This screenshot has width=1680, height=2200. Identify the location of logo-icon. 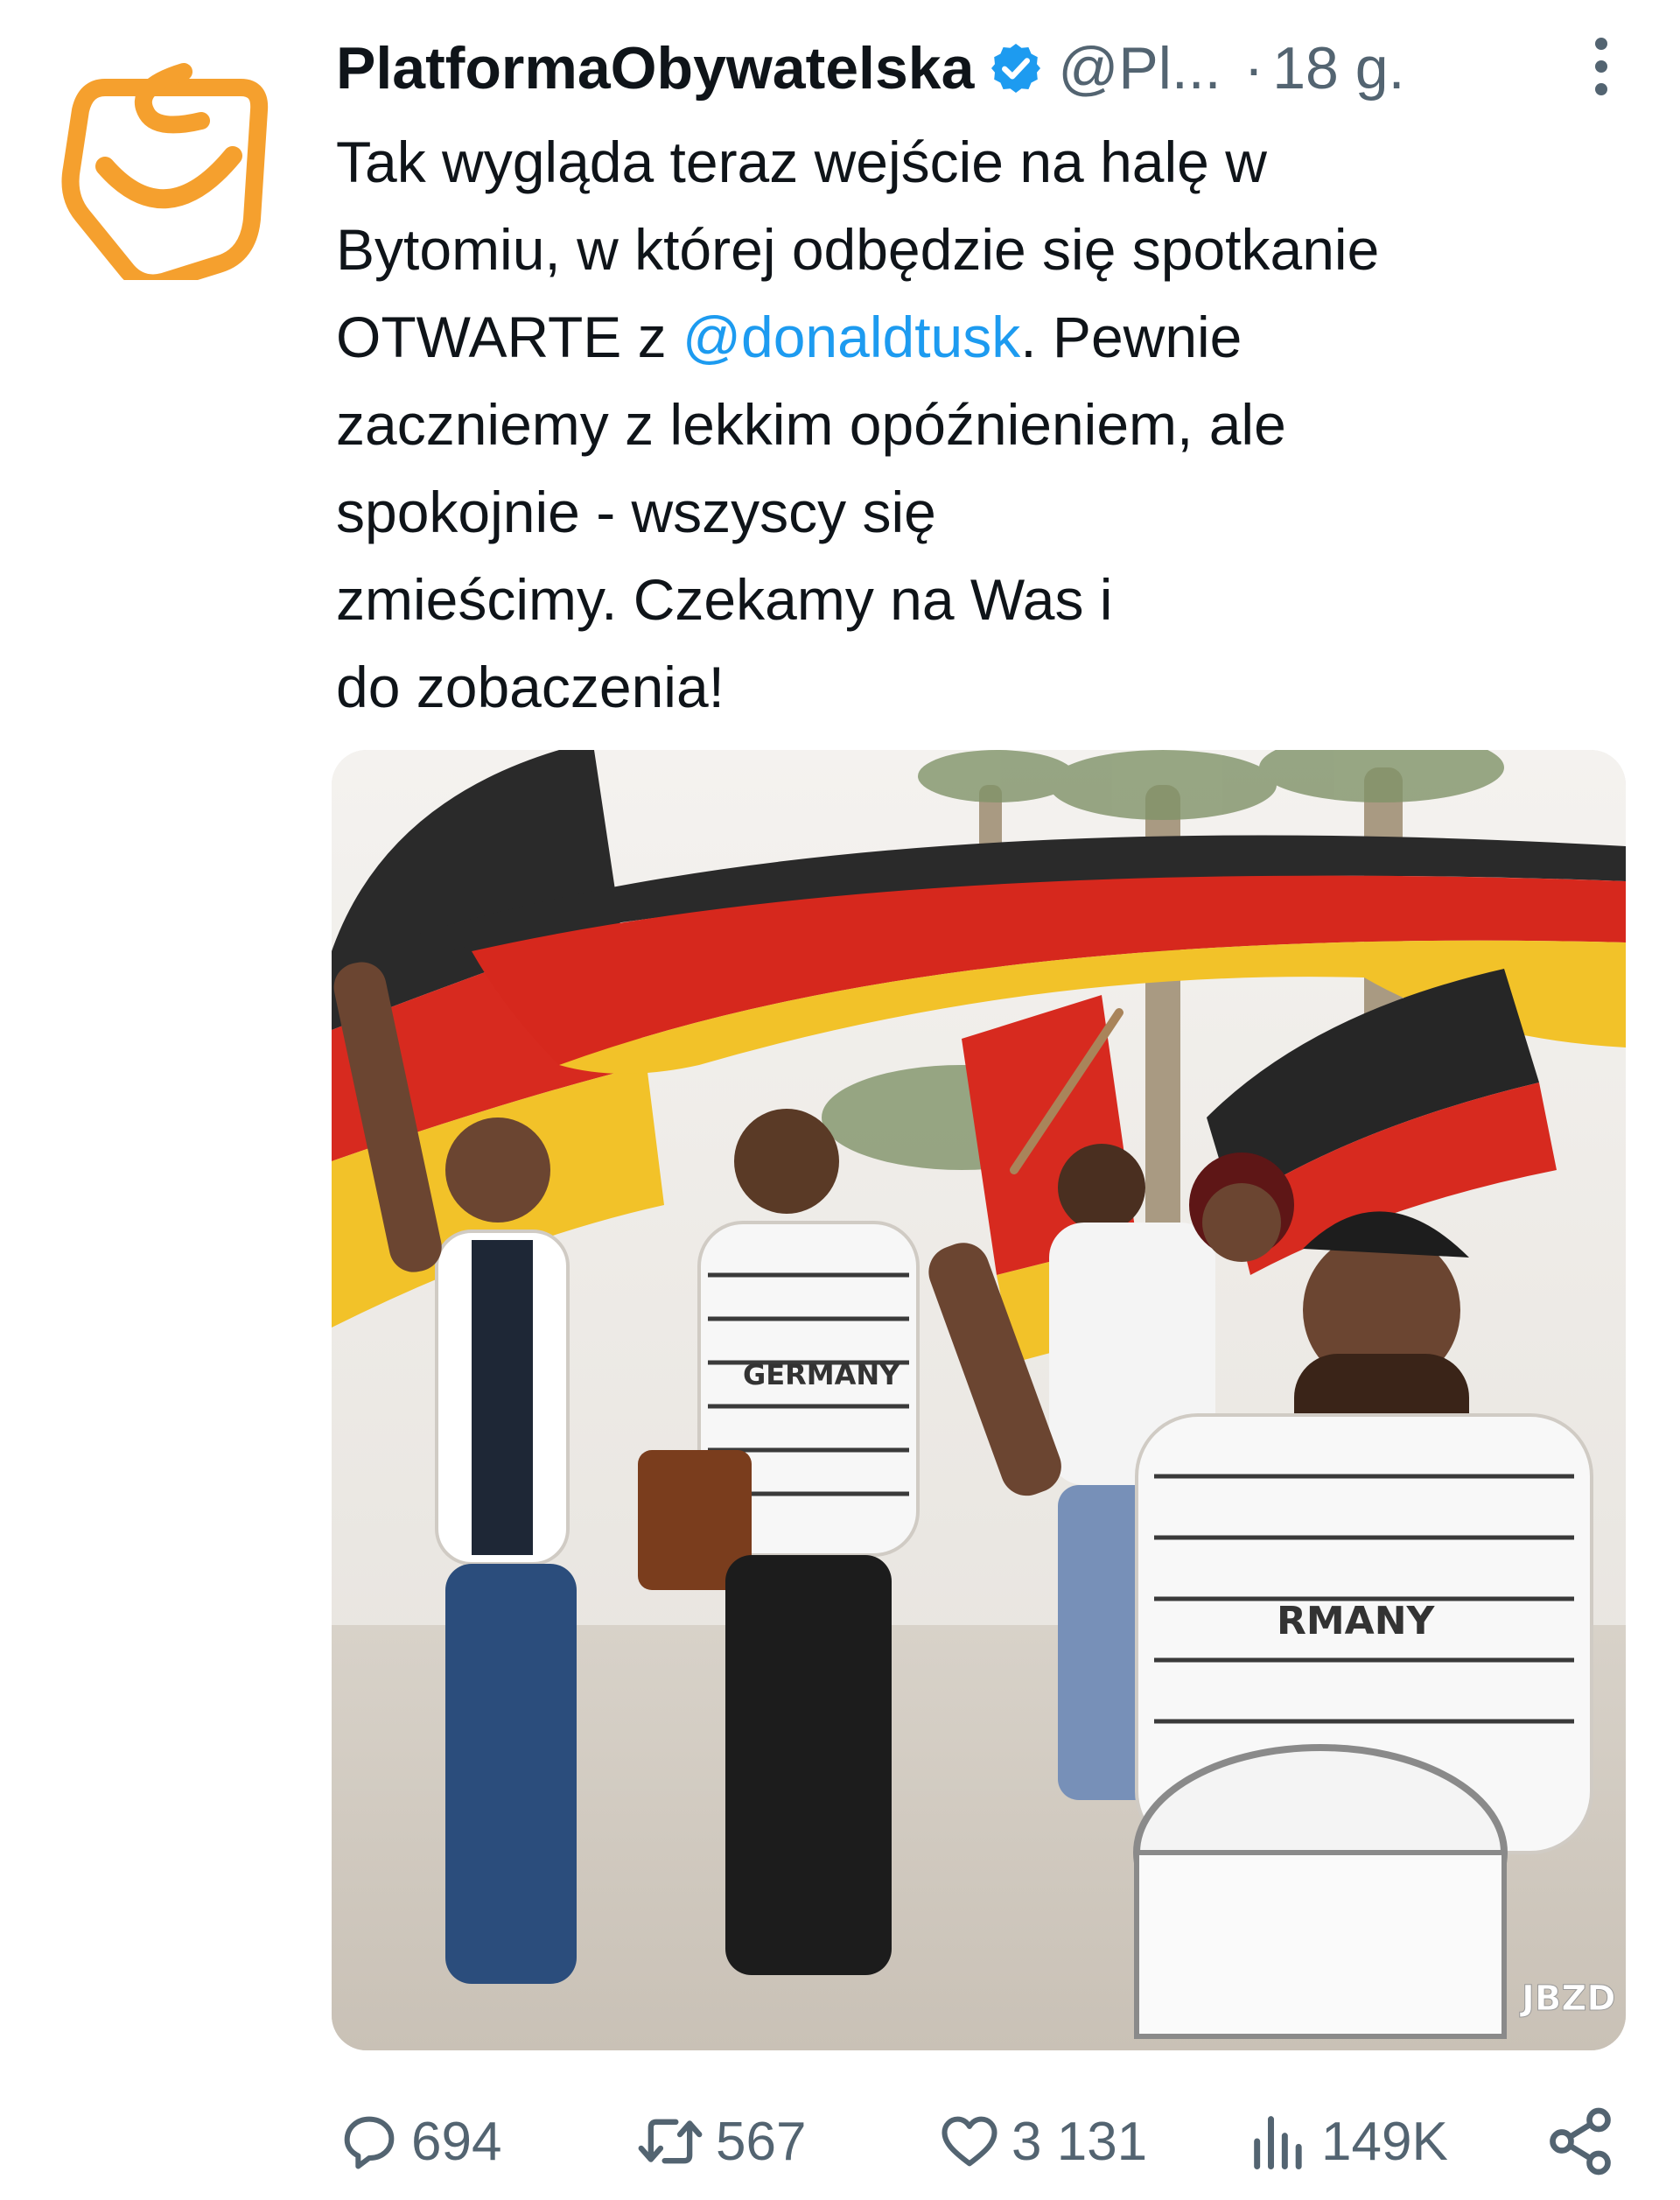
(165, 177).